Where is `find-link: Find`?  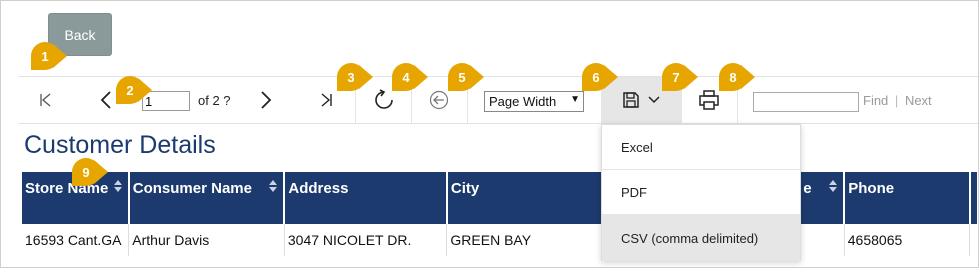 find-link: Find is located at coordinates (875, 100).